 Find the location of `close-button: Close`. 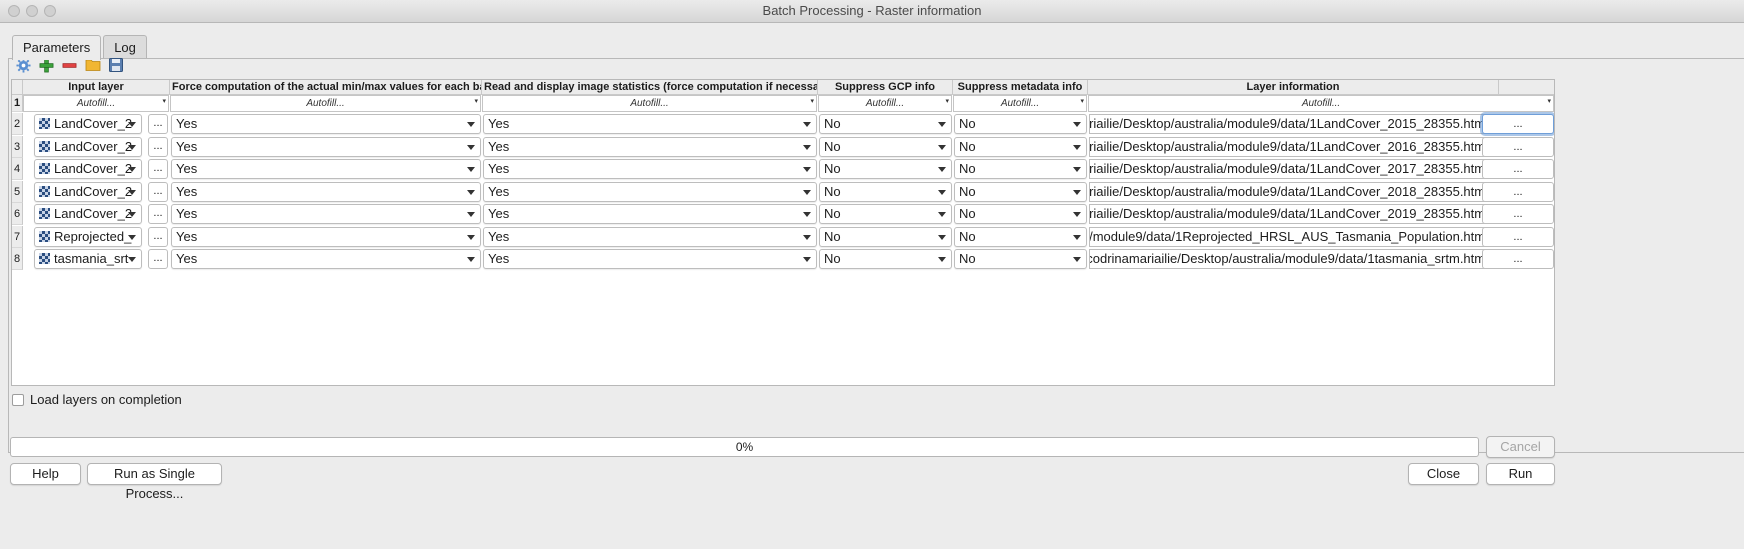

close-button: Close is located at coordinates (1443, 474).